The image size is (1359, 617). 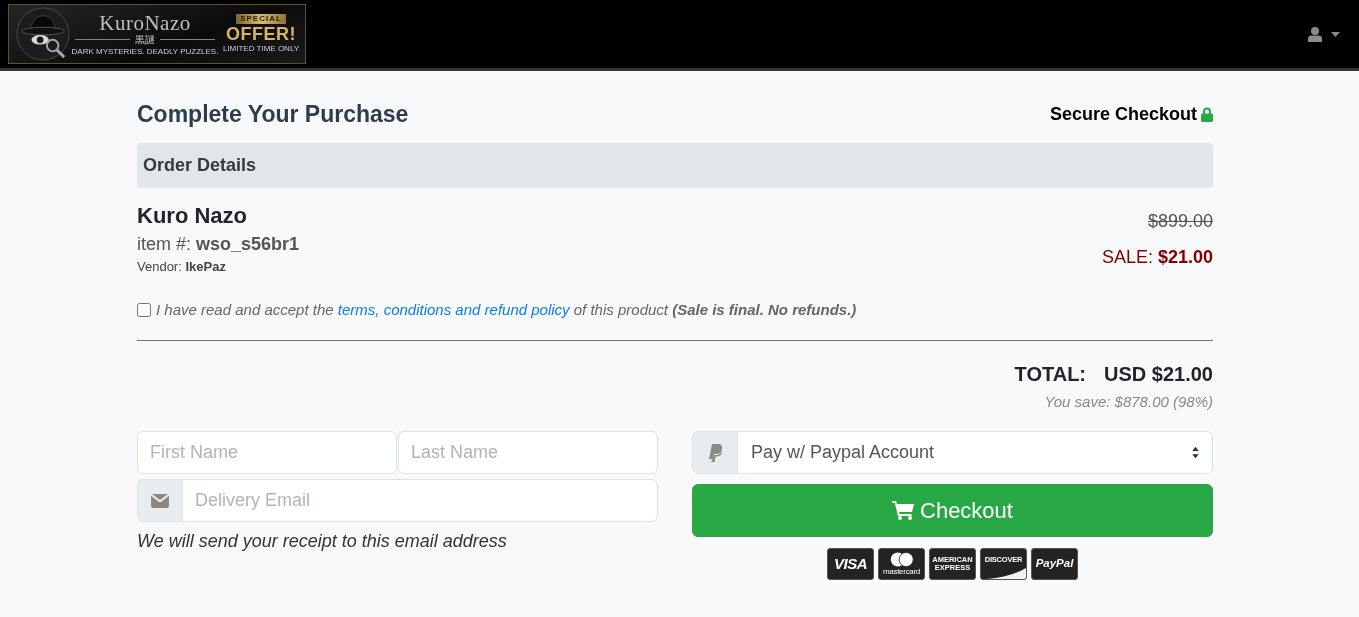 What do you see at coordinates (1050, 374) in the screenshot?
I see `total-label: TOTAL:` at bounding box center [1050, 374].